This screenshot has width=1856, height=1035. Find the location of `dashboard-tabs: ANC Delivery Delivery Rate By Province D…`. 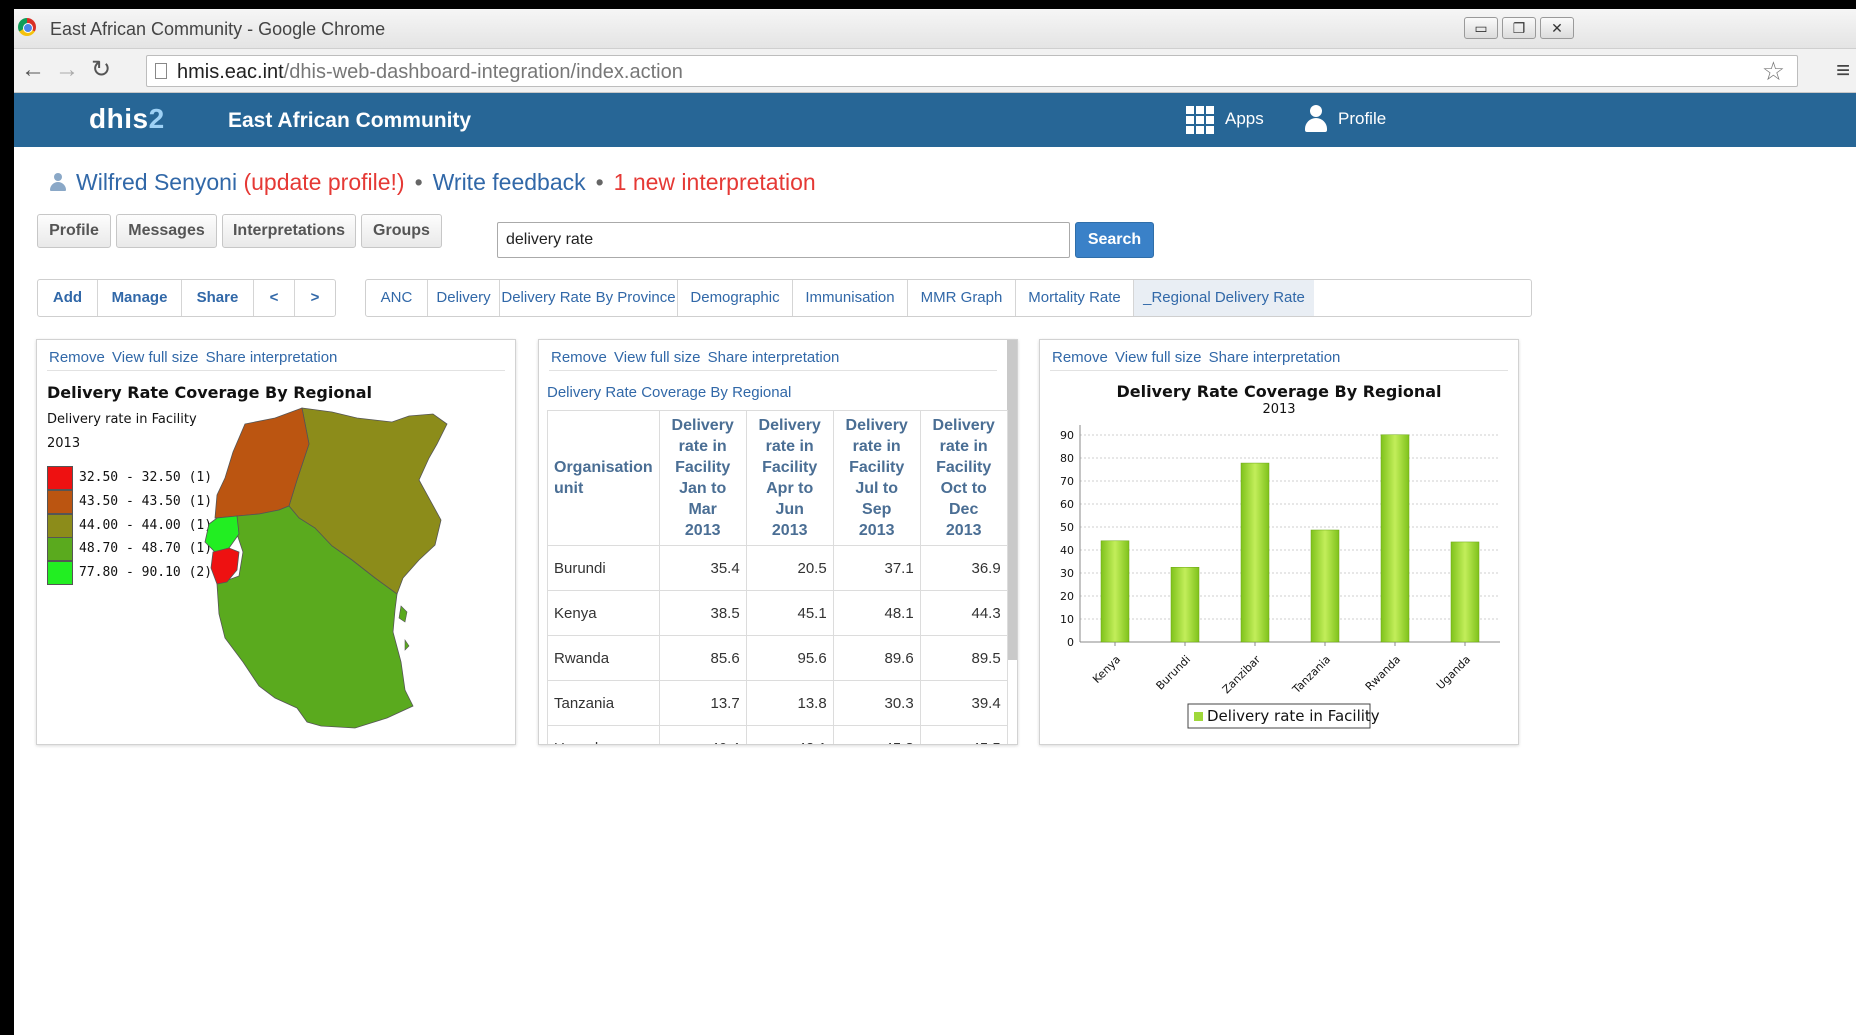

dashboard-tabs: ANC Delivery Delivery Rate By Province D… is located at coordinates (948, 298).